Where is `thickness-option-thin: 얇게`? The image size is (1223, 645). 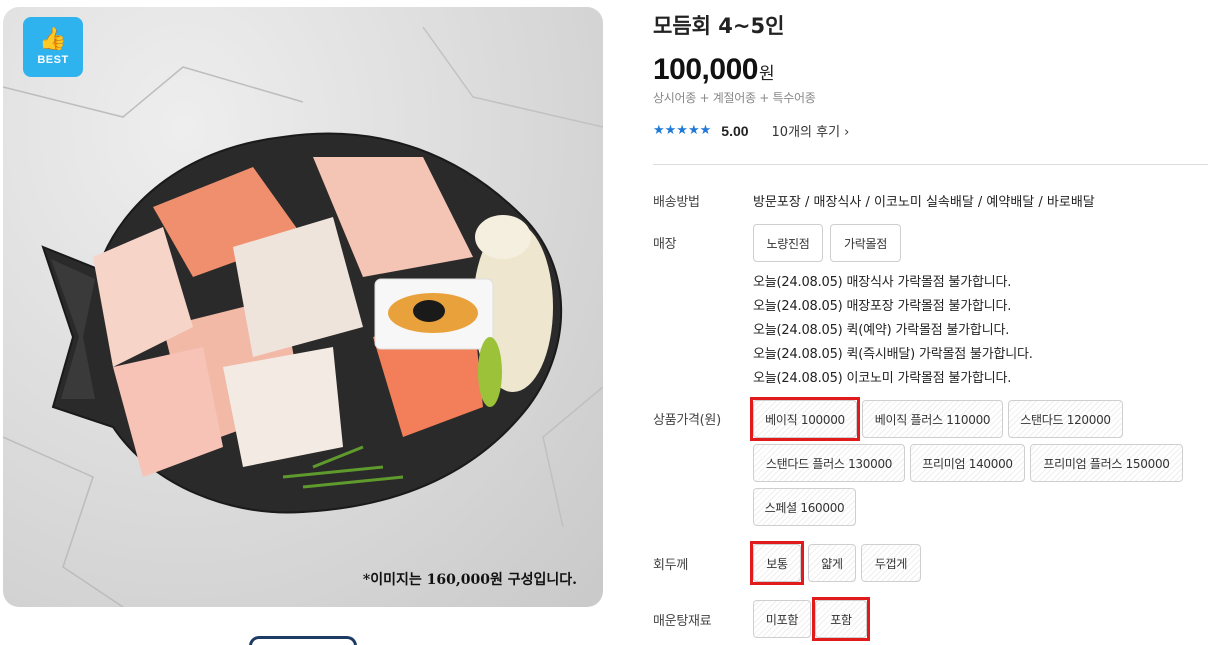 thickness-option-thin: 얇게 is located at coordinates (832, 563).